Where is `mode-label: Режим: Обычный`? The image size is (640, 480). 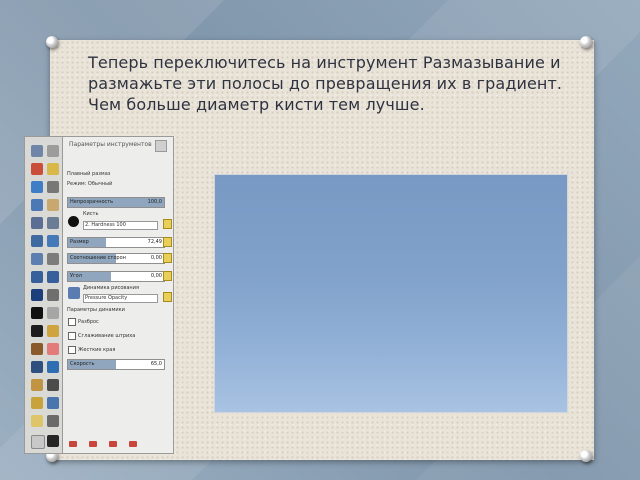 mode-label: Режим: Обычный is located at coordinates (89, 184).